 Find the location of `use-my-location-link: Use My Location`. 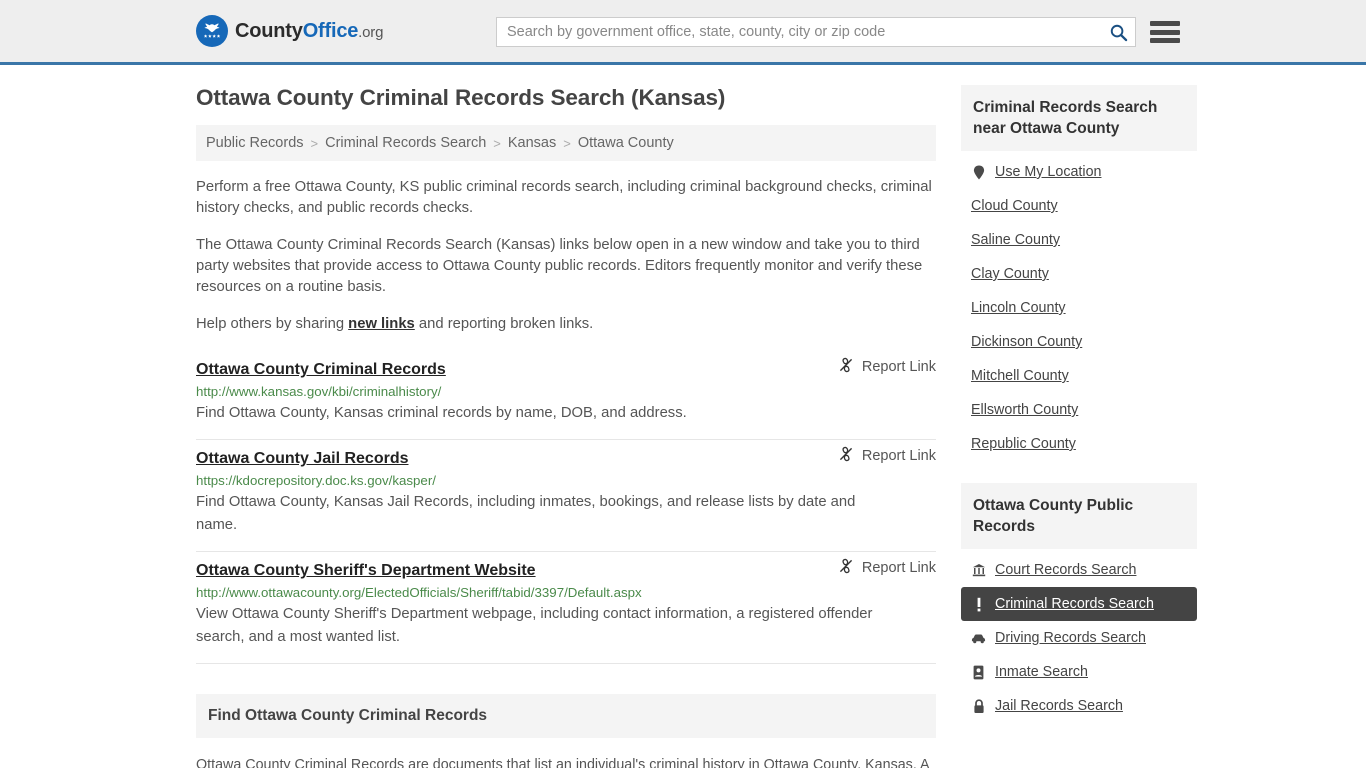

use-my-location-link: Use My Location is located at coordinates (1079, 172).